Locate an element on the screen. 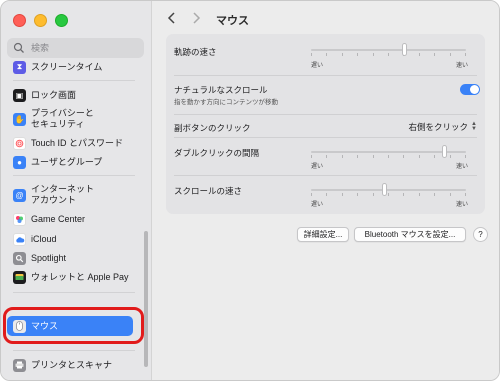 The image size is (500, 381). search-icon is located at coordinates (18, 47).